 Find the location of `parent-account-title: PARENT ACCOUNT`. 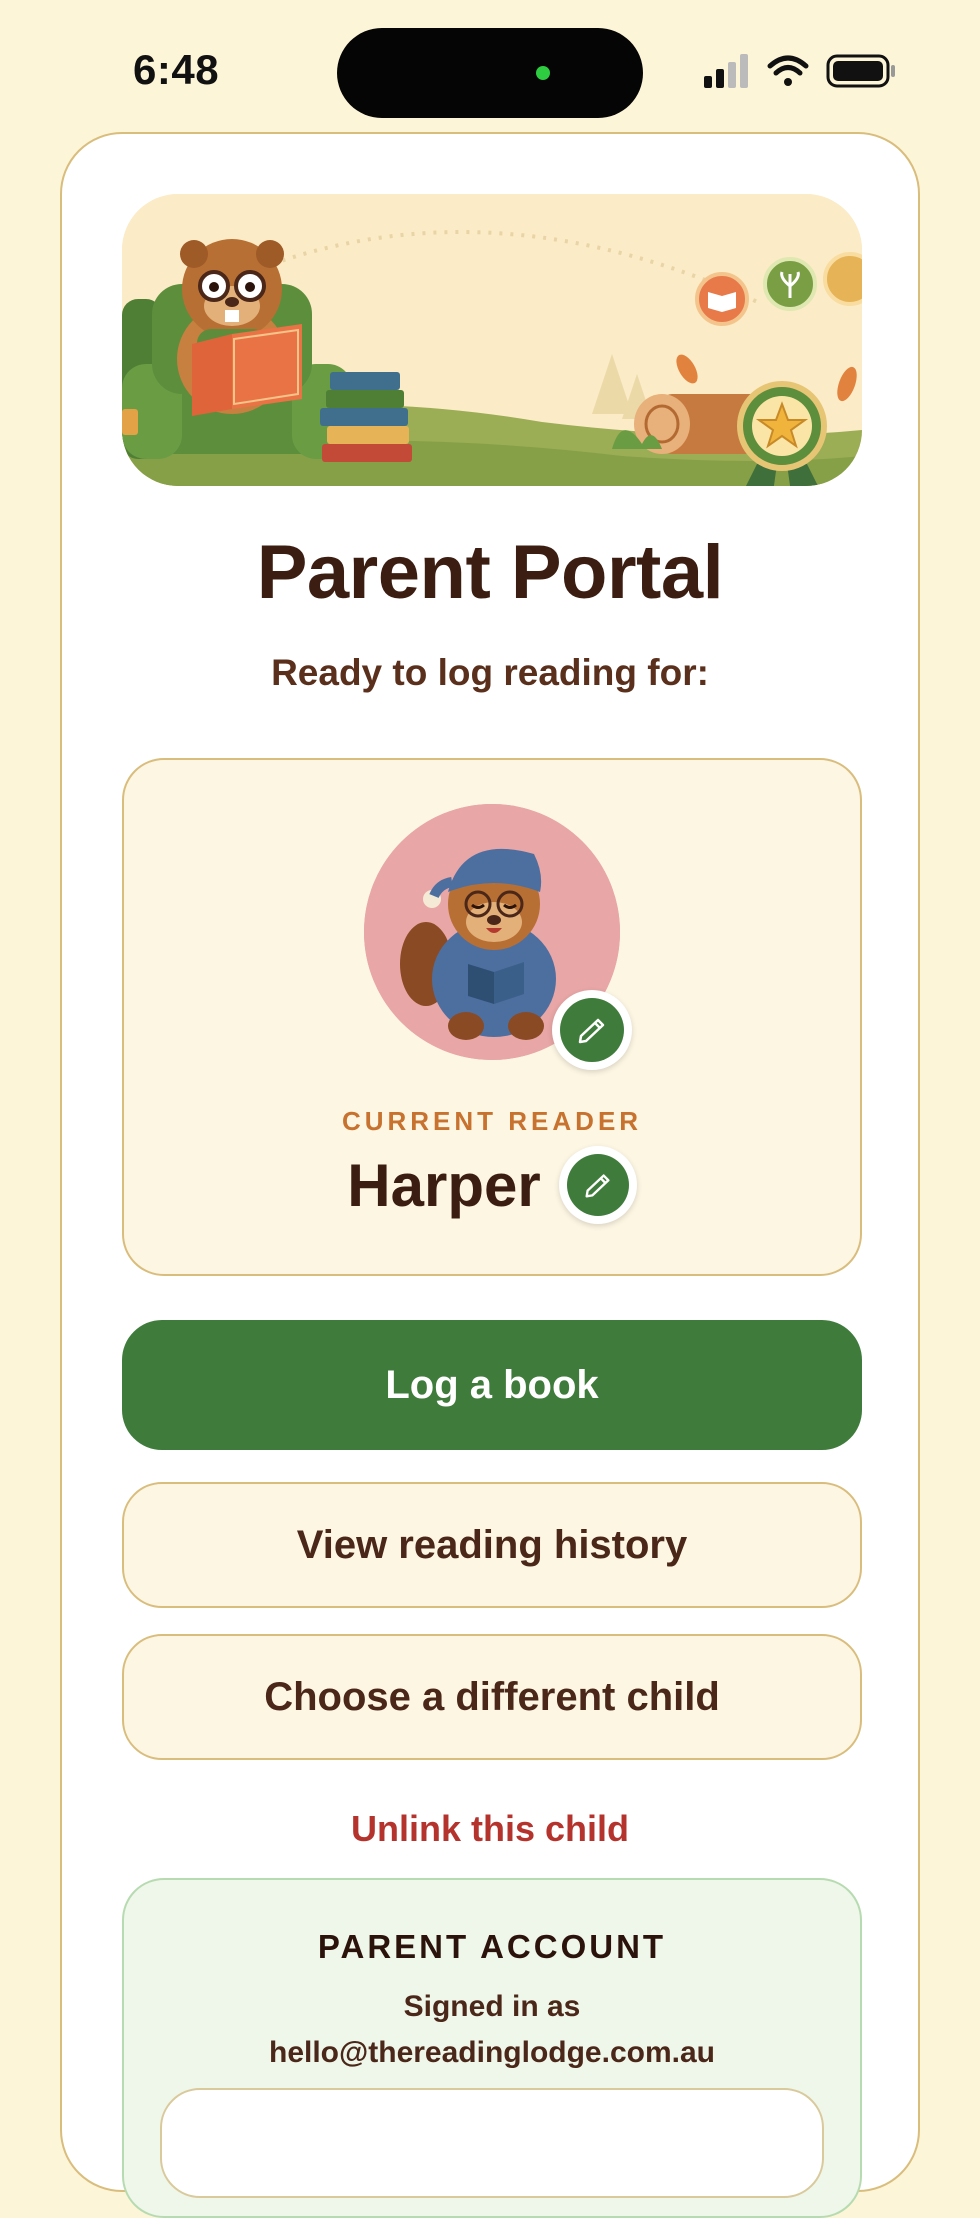

parent-account-title: PARENT ACCOUNT is located at coordinates (492, 1946).